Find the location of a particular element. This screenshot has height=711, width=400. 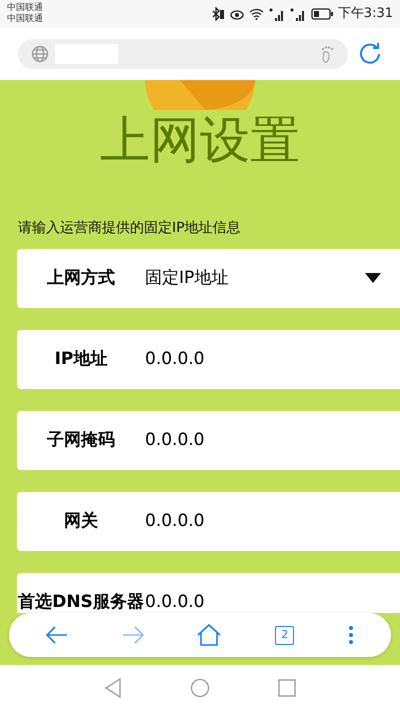

refresh-icon is located at coordinates (370, 54).